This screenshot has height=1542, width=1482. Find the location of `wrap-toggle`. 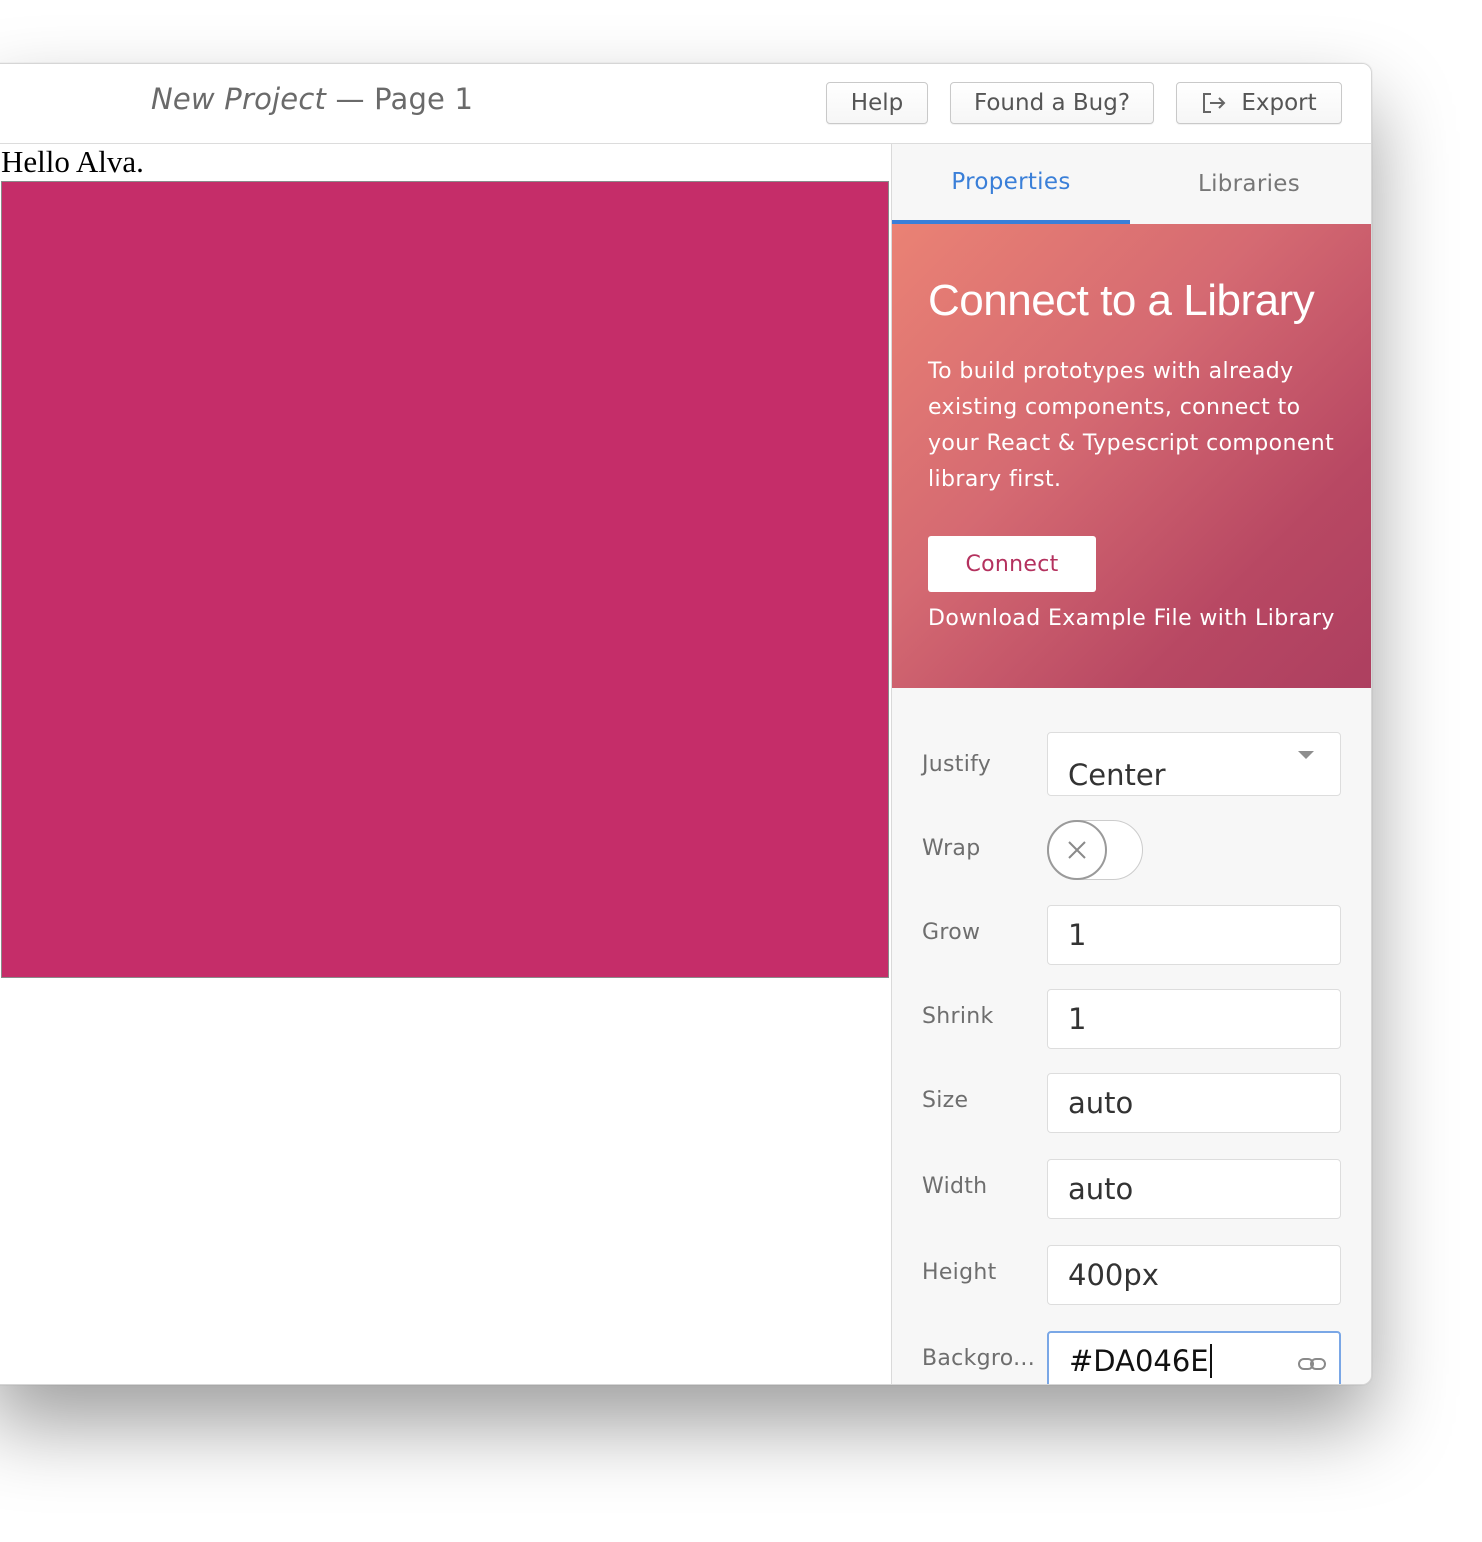

wrap-toggle is located at coordinates (1095, 850).